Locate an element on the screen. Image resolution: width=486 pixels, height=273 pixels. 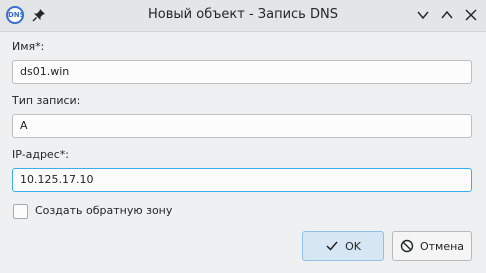
close-icon is located at coordinates (471, 15).